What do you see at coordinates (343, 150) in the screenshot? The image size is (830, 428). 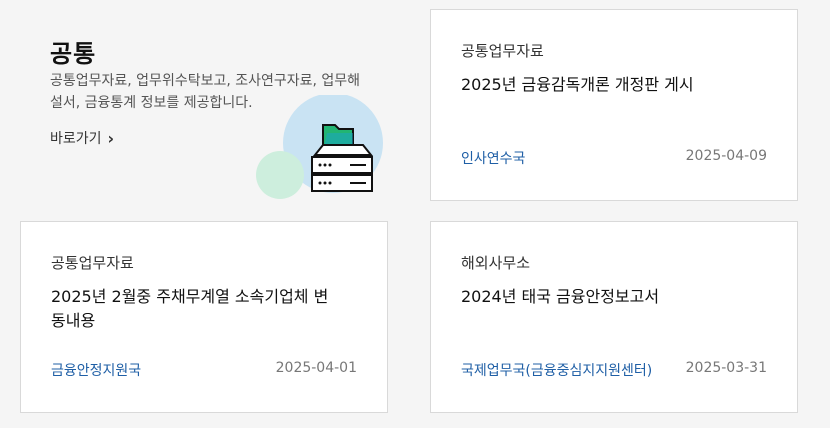 I see `server-top` at bounding box center [343, 150].